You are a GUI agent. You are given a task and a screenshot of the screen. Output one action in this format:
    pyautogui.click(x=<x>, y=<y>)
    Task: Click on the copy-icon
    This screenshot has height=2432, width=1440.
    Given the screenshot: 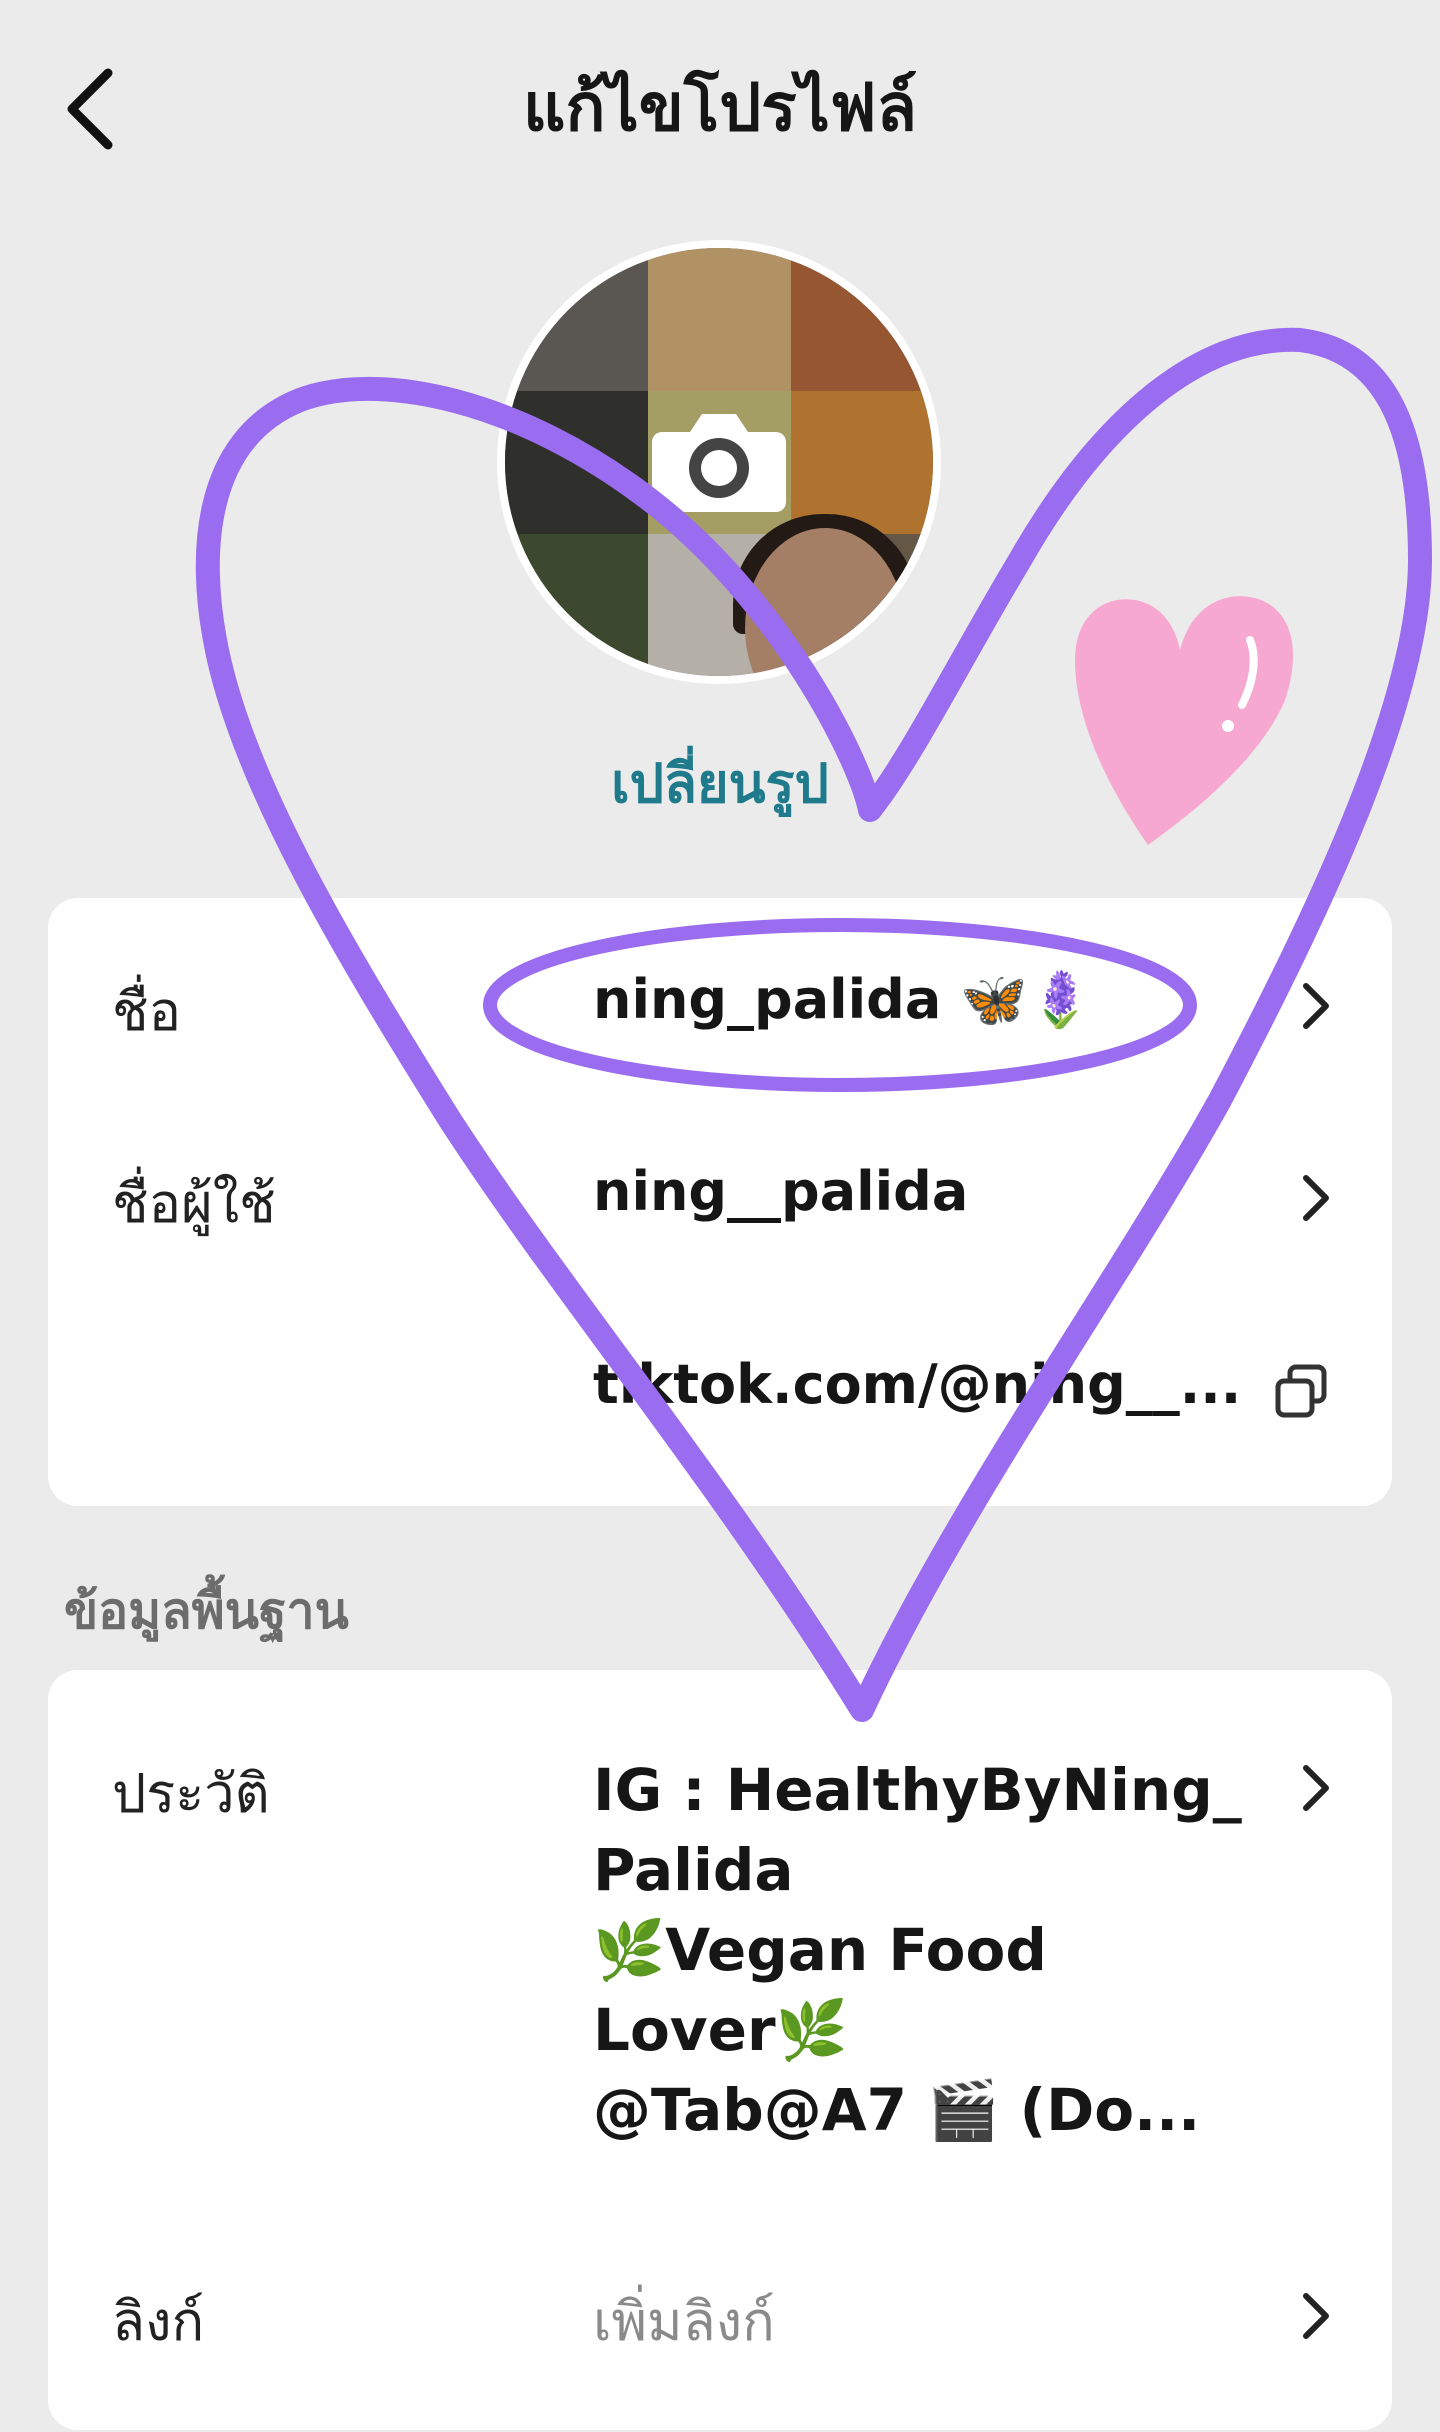 What is the action you would take?
    pyautogui.click(x=1302, y=1391)
    